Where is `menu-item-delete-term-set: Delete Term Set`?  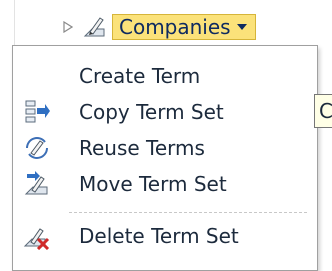 menu-item-delete-term-set: Delete Term Set is located at coordinates (165, 236).